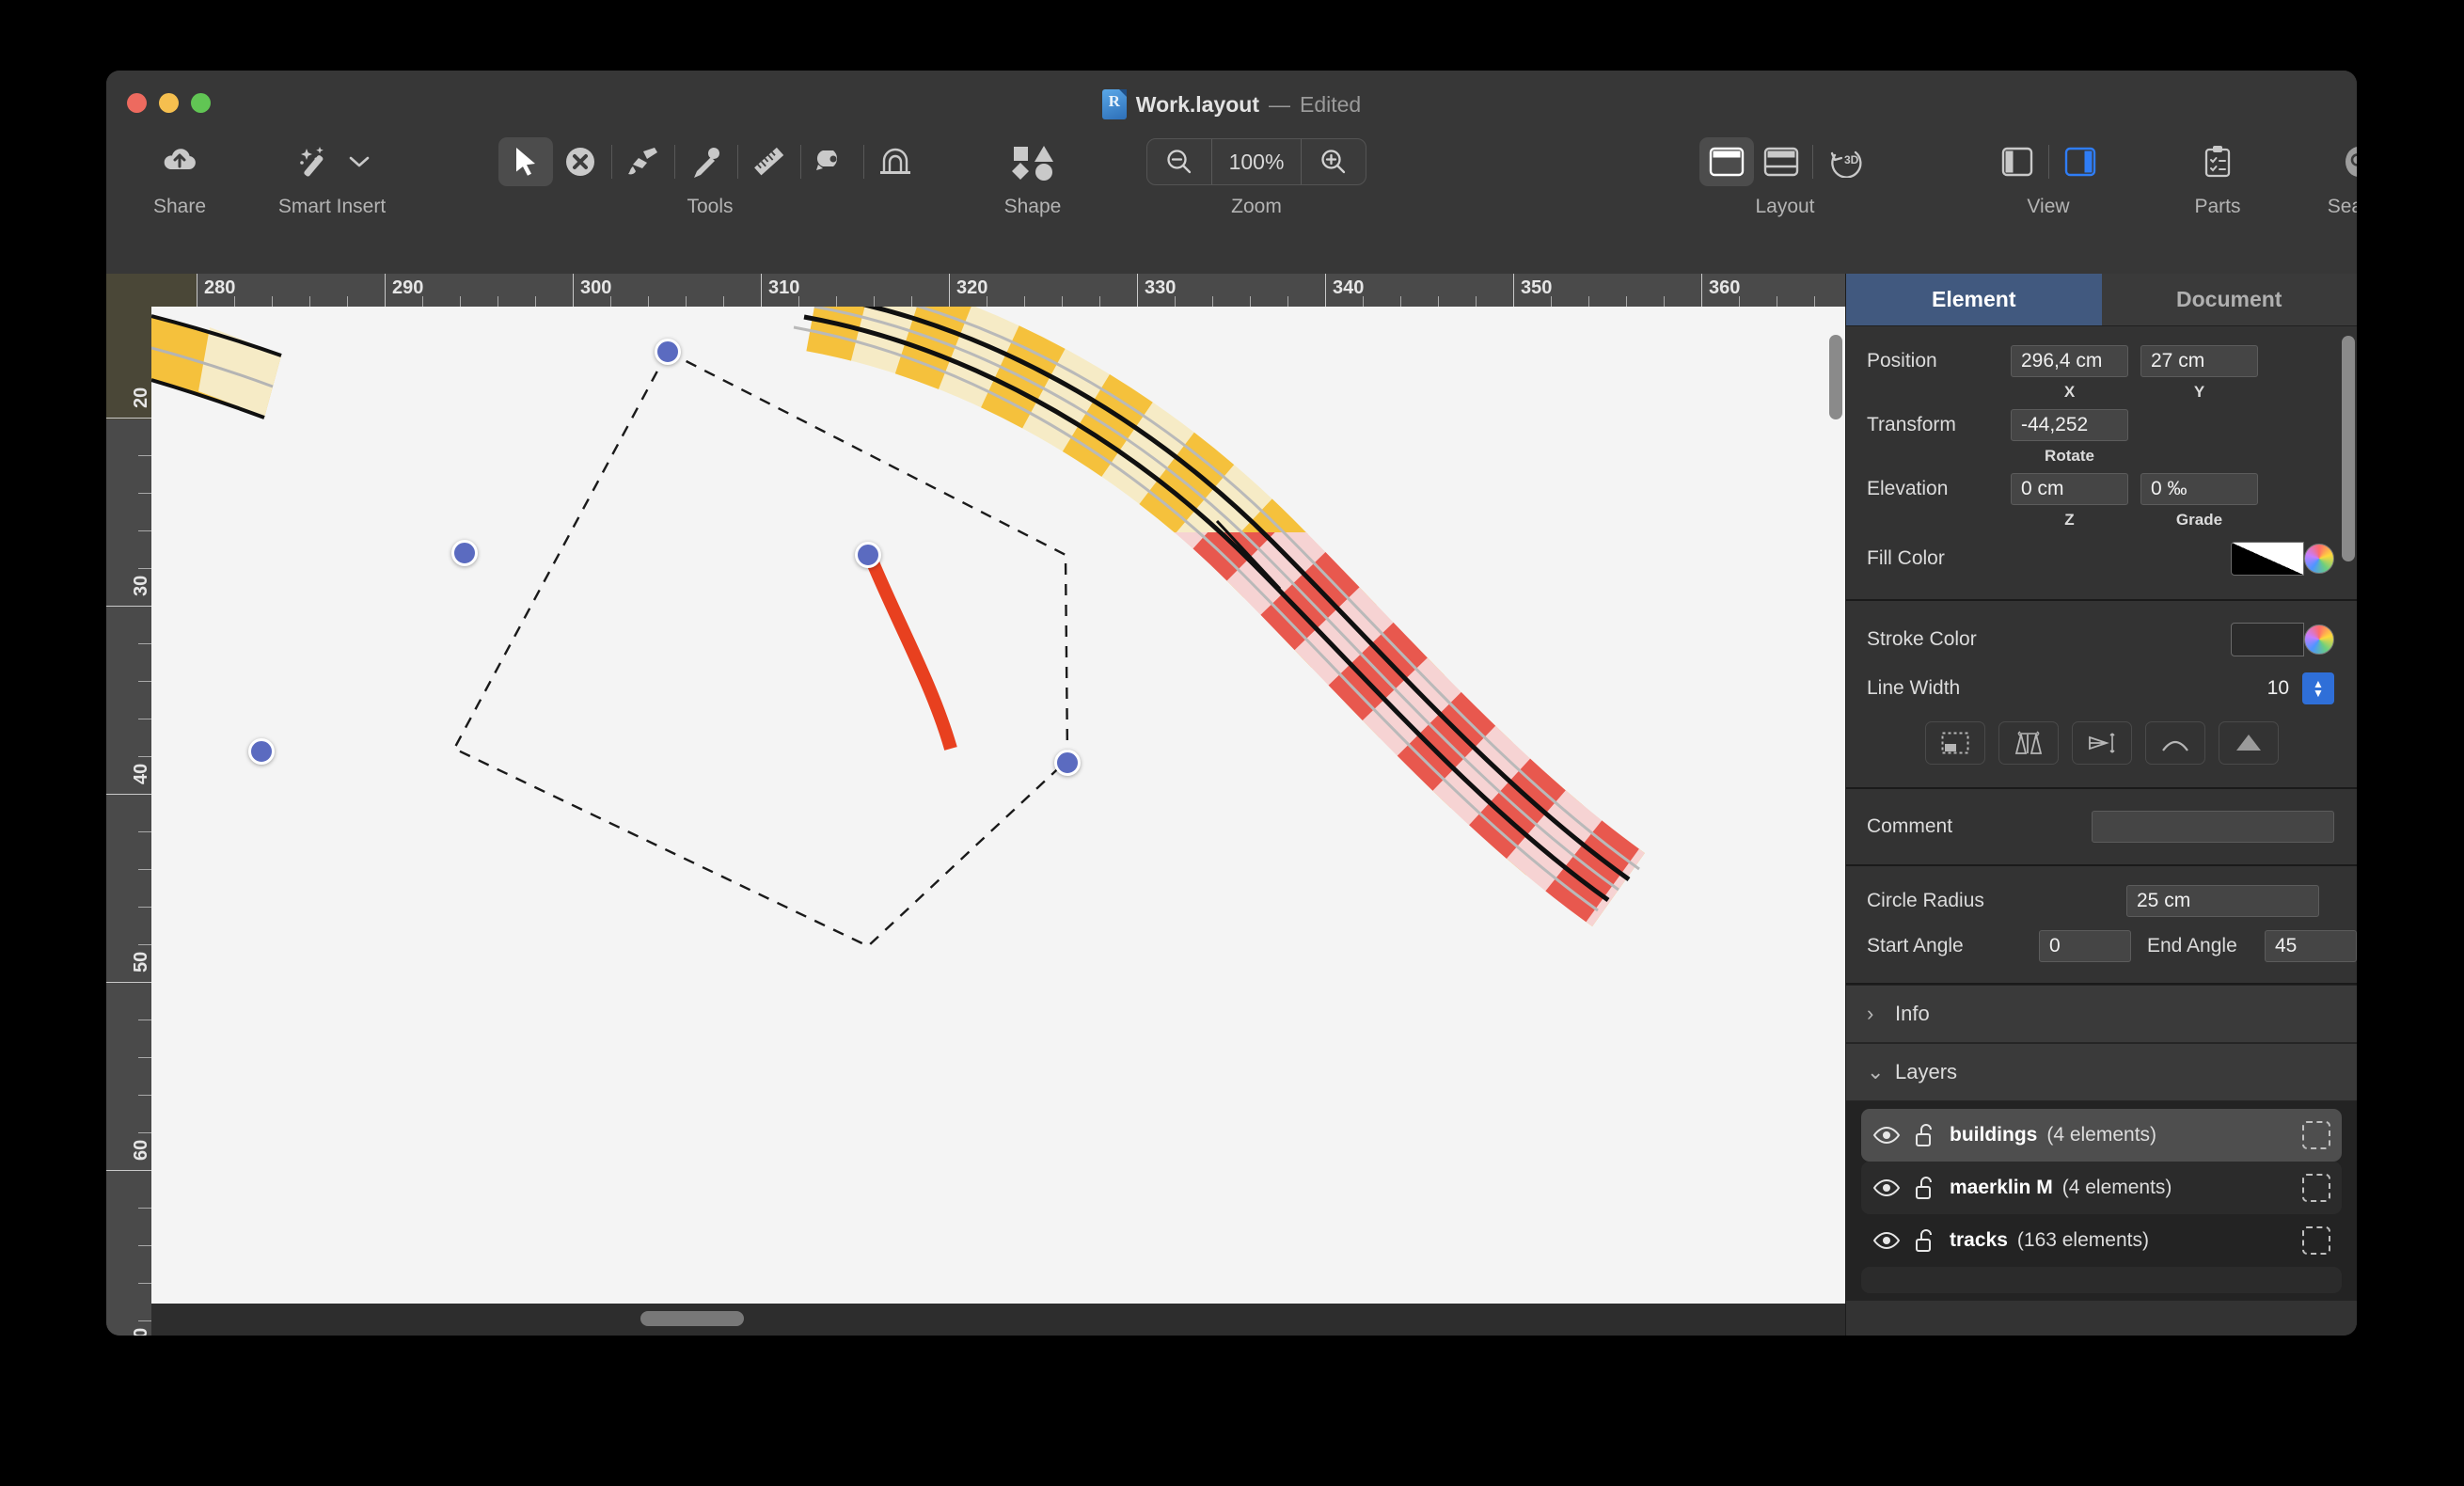 The height and width of the screenshot is (1486, 2464). Describe the element at coordinates (1334, 161) in the screenshot. I see `zoom-in-button` at that location.